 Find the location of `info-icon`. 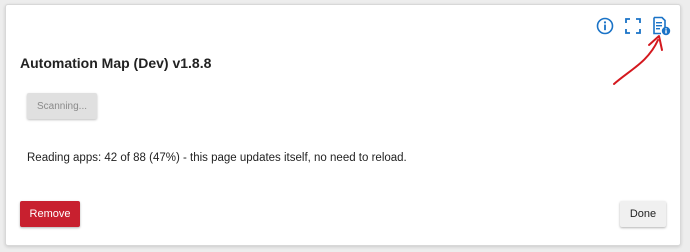

info-icon is located at coordinates (605, 26).